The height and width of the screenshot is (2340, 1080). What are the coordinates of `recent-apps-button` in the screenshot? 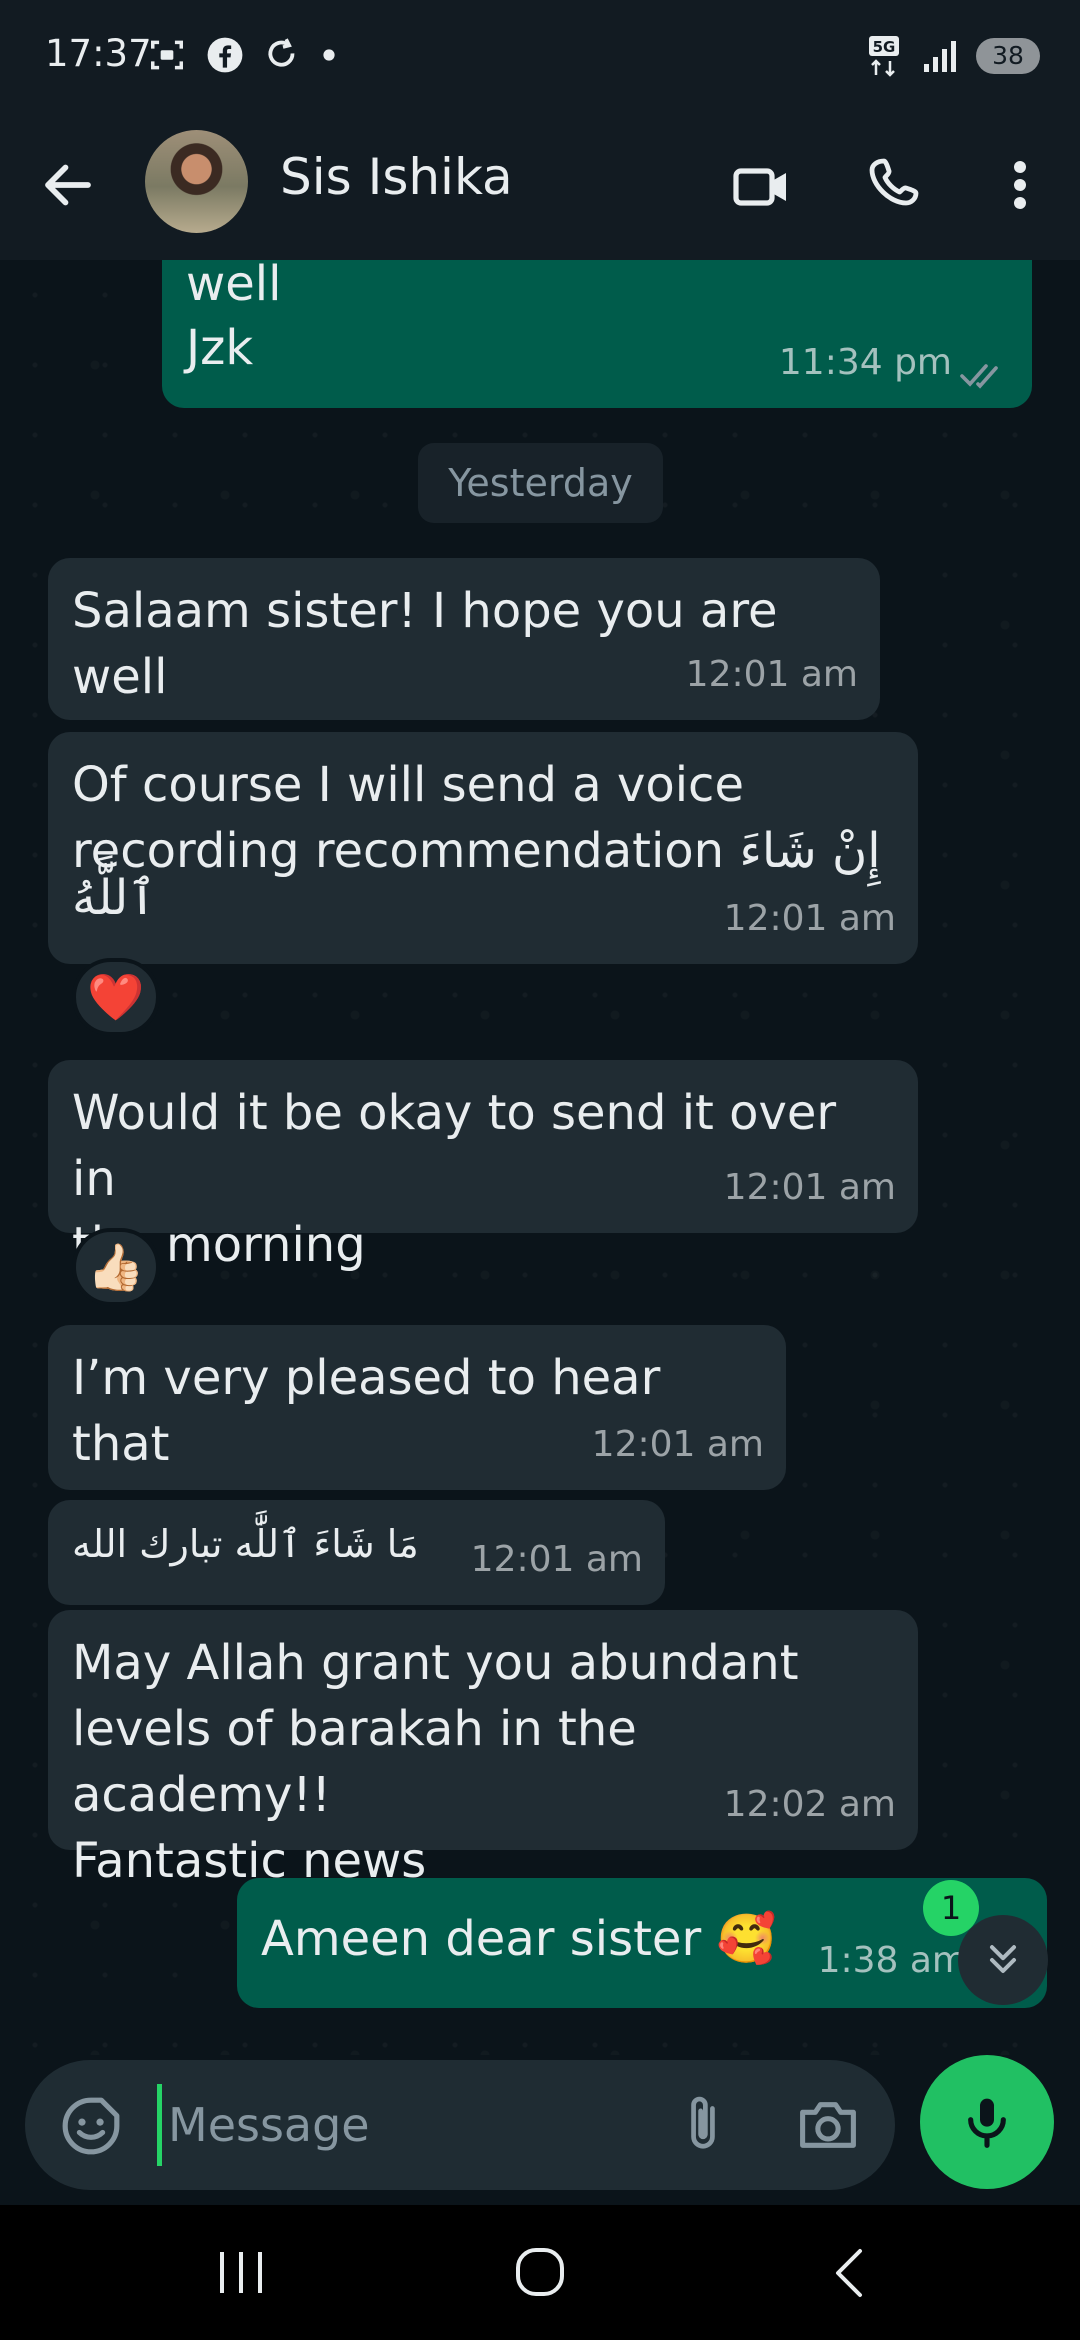 It's located at (241, 2272).